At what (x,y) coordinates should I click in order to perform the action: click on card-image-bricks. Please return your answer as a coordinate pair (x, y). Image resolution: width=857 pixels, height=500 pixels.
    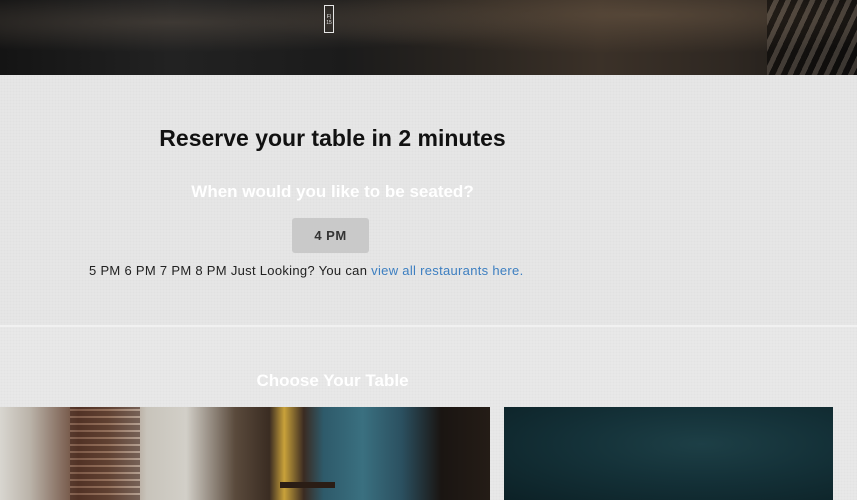
    Looking at the image, I should click on (105, 453).